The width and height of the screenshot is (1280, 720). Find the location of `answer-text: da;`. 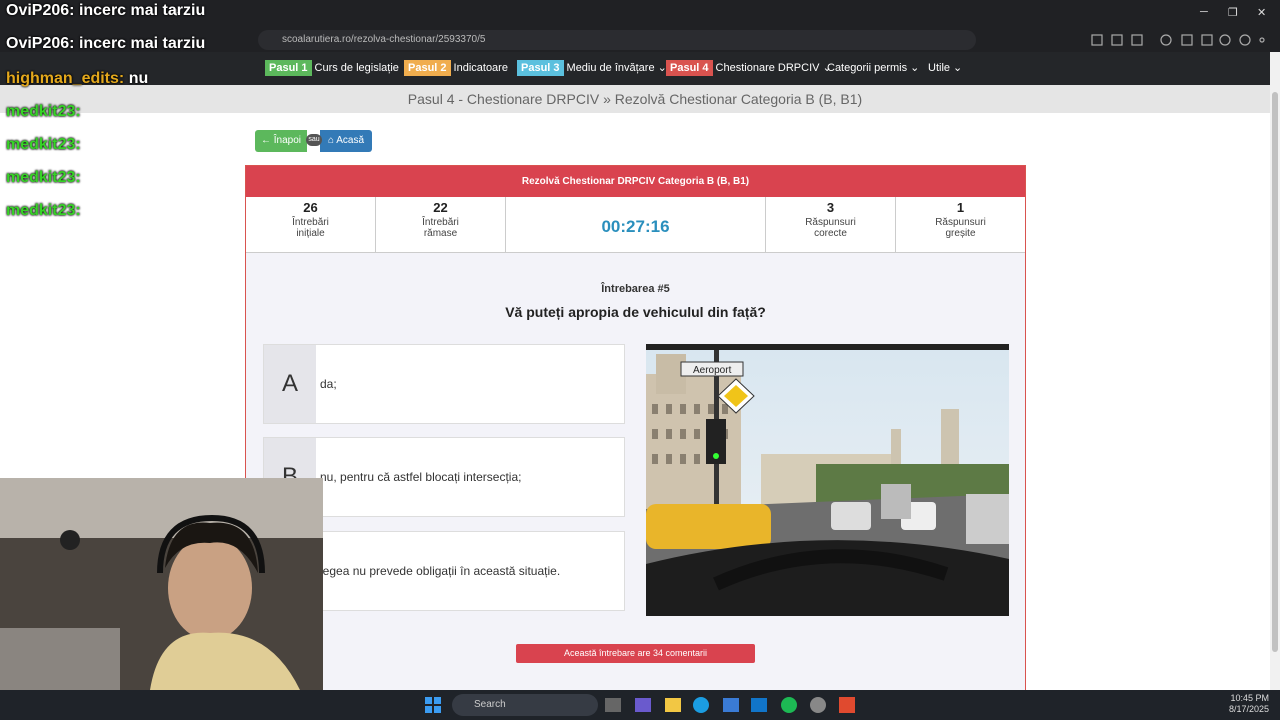

answer-text: da; is located at coordinates (328, 384).